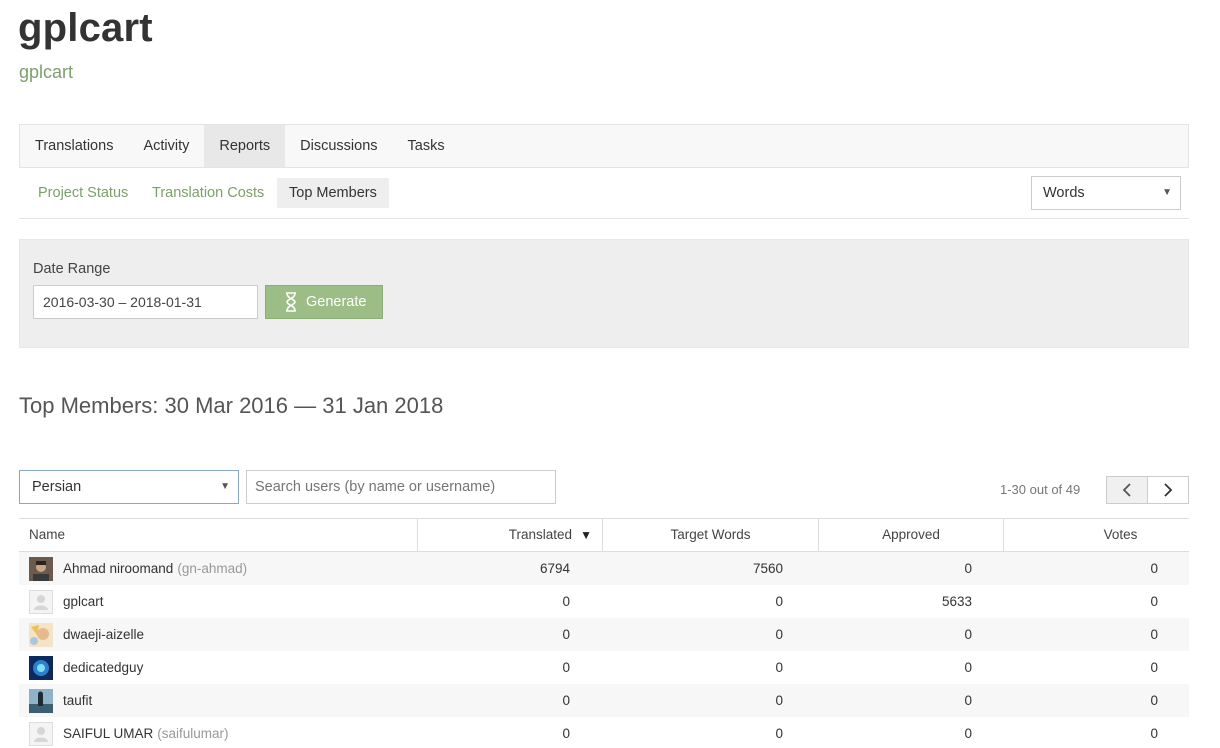  What do you see at coordinates (1106, 193) in the screenshot?
I see `metric-select: Words ▼` at bounding box center [1106, 193].